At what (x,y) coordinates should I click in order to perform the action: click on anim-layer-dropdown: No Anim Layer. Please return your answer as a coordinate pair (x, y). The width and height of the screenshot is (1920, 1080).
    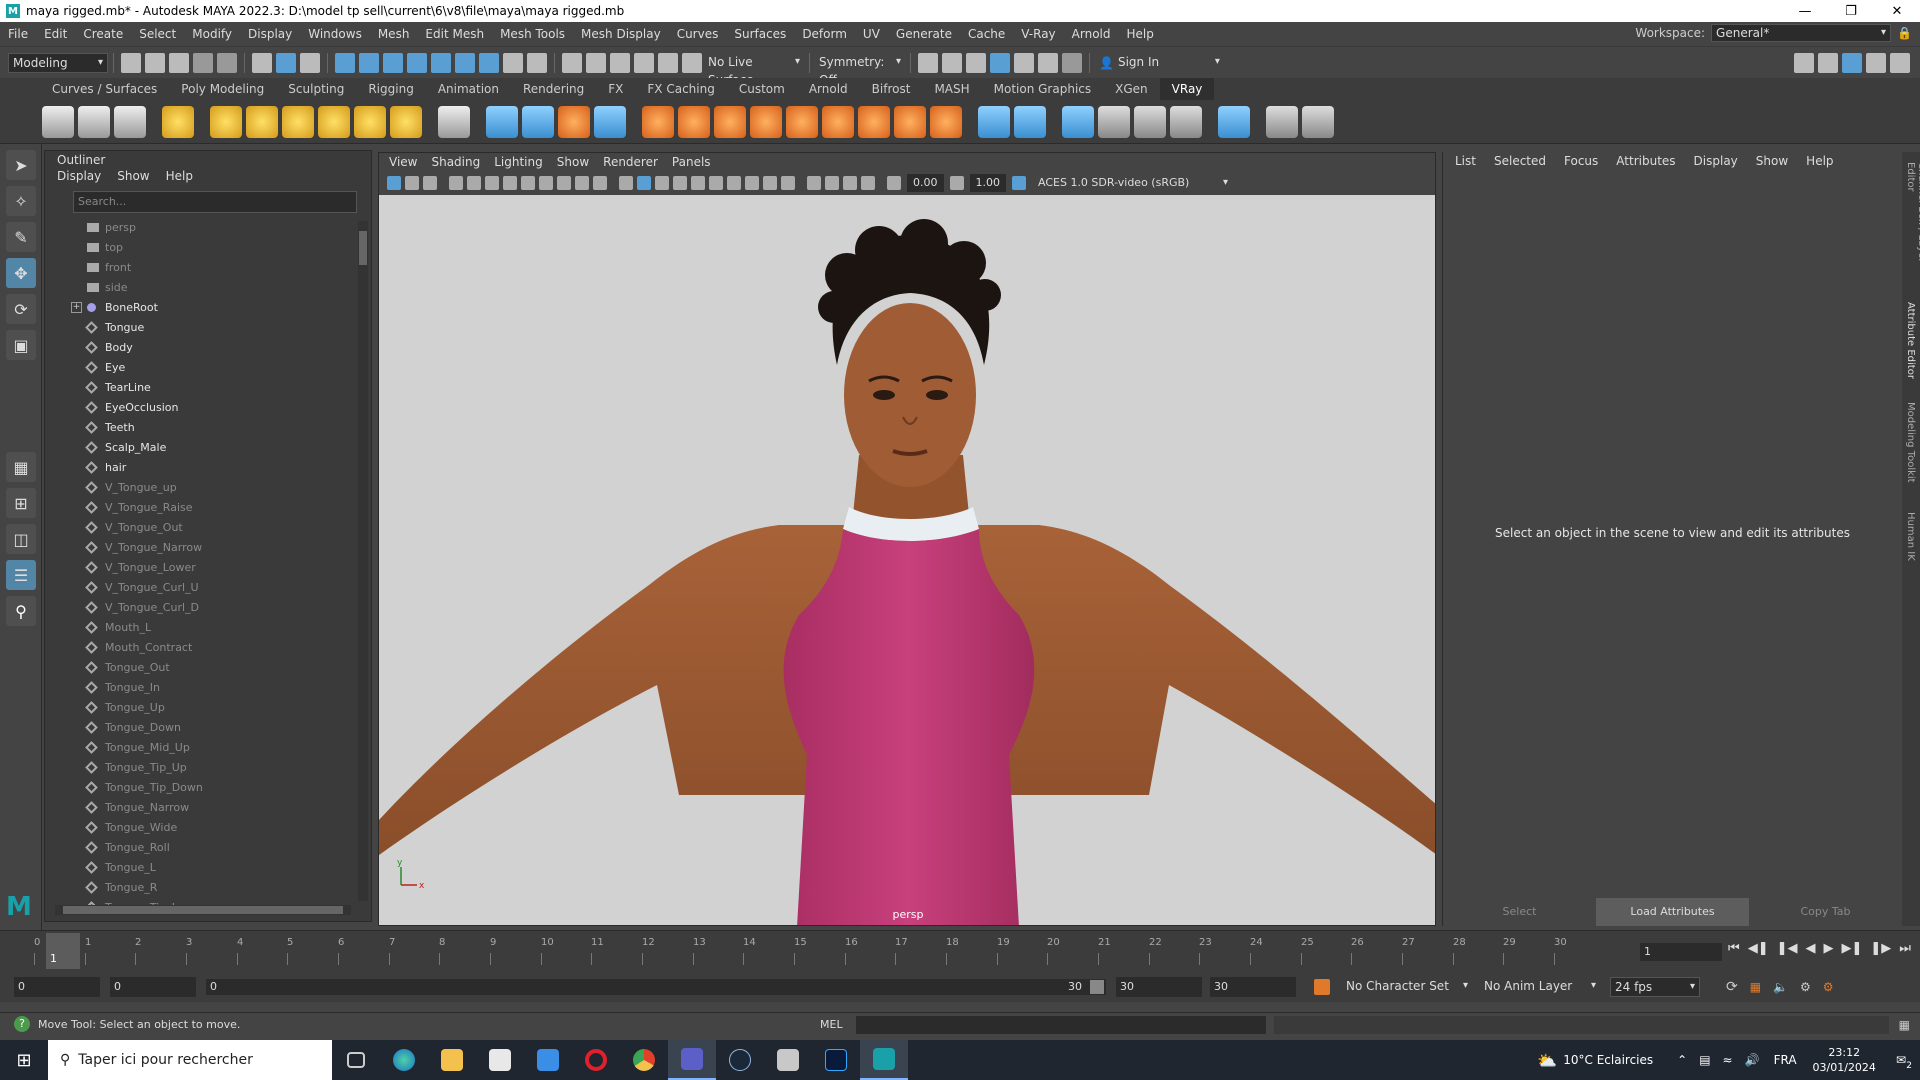
    Looking at the image, I should click on (1540, 987).